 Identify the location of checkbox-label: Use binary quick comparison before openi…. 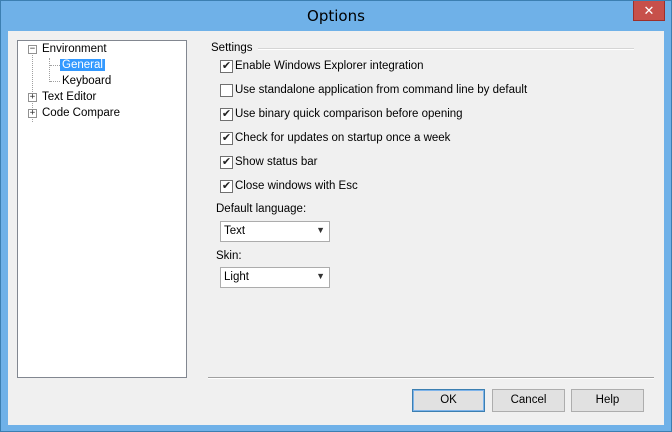
(349, 114).